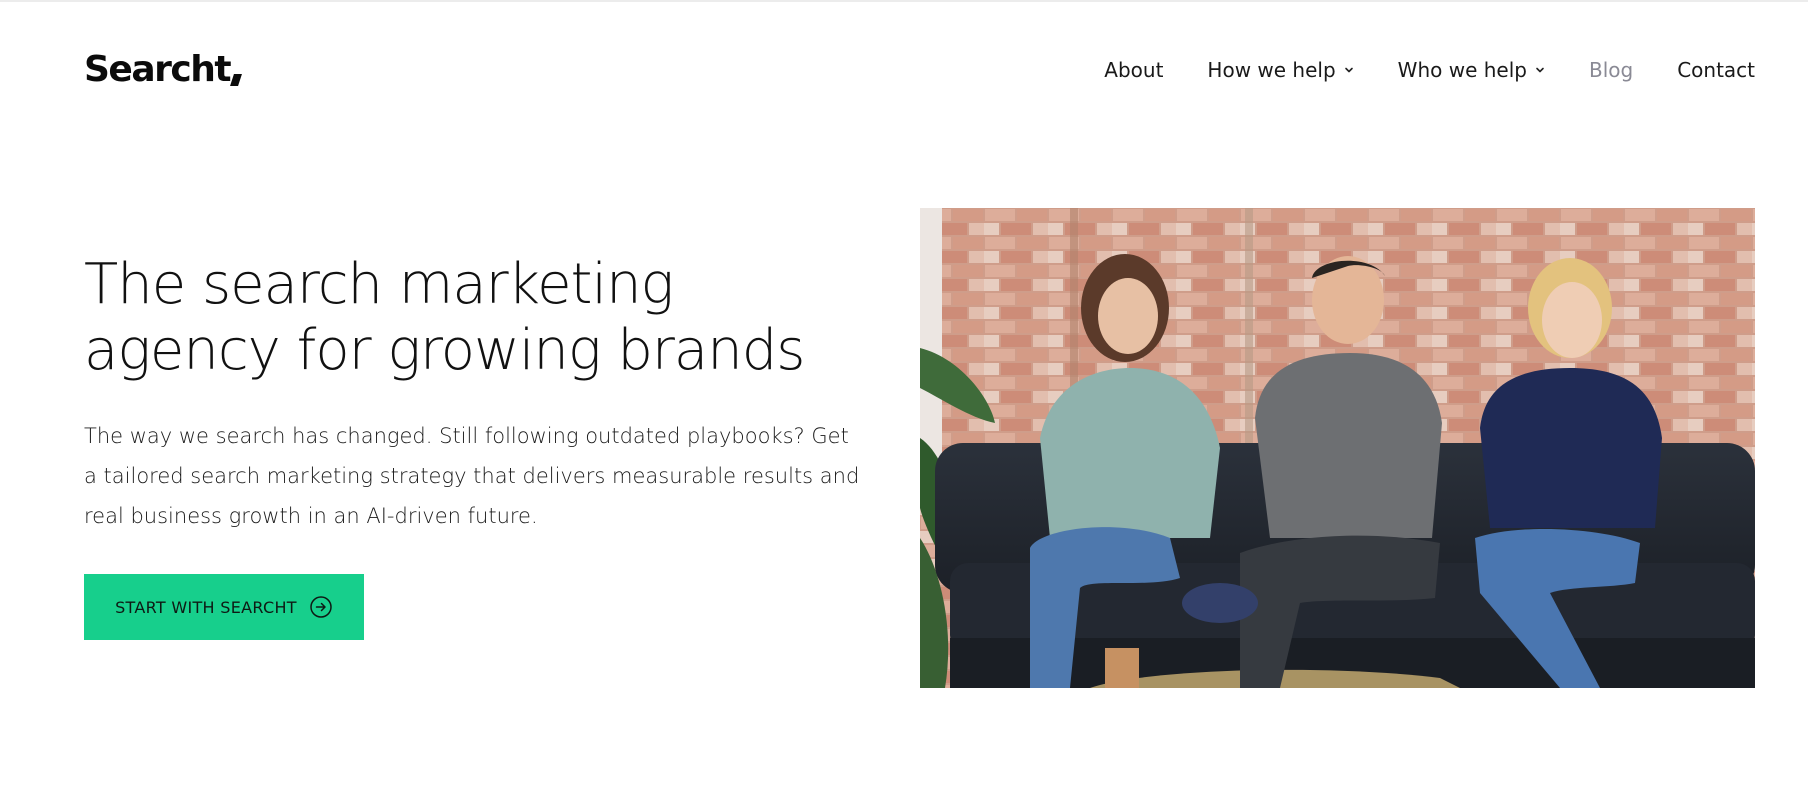 This screenshot has height=797, width=1808. I want to click on nav-about-label: About, so click(1134, 70).